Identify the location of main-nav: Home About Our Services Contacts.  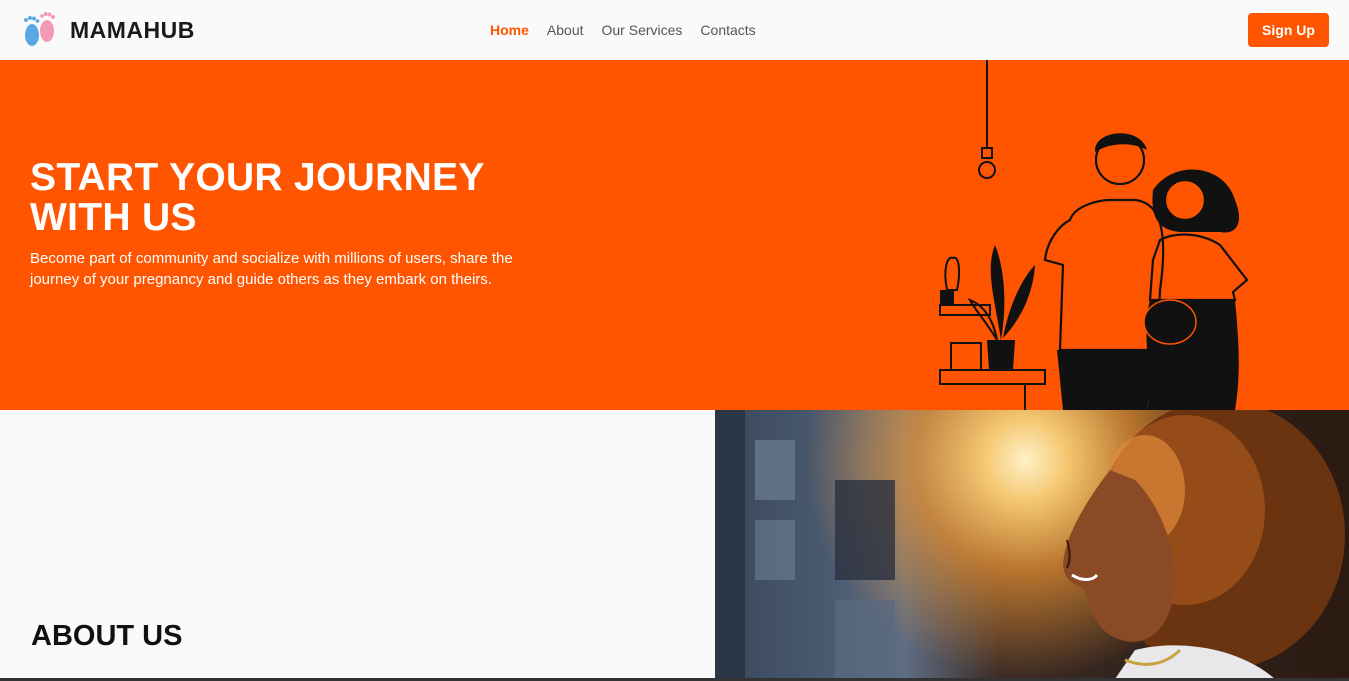
(632, 30).